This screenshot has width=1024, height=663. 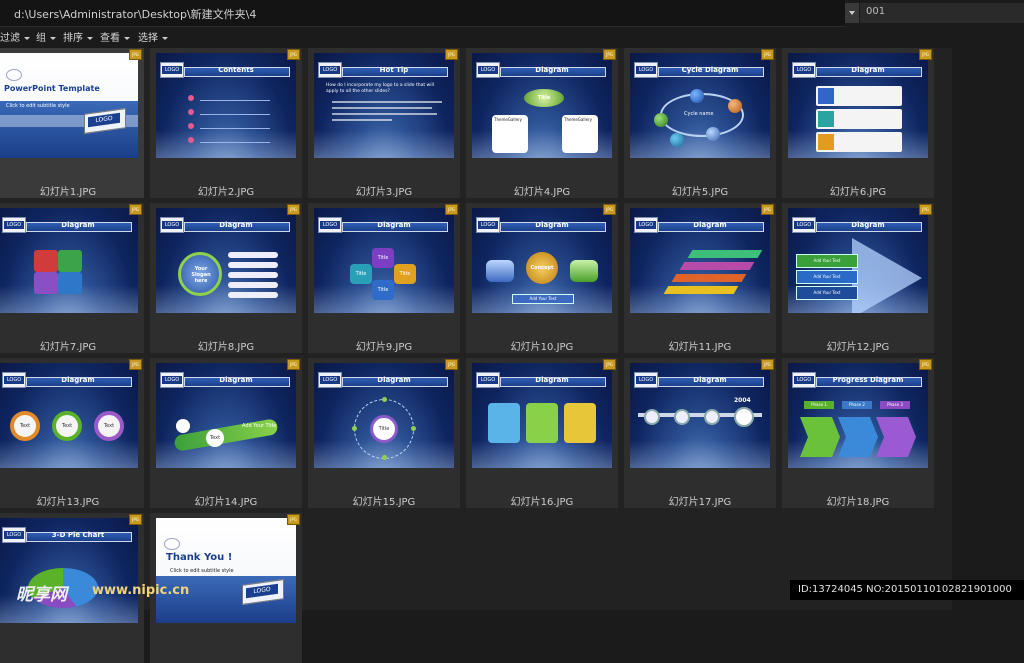 What do you see at coordinates (226, 347) in the screenshot?
I see `file-name: 幻灯片8.JPG` at bounding box center [226, 347].